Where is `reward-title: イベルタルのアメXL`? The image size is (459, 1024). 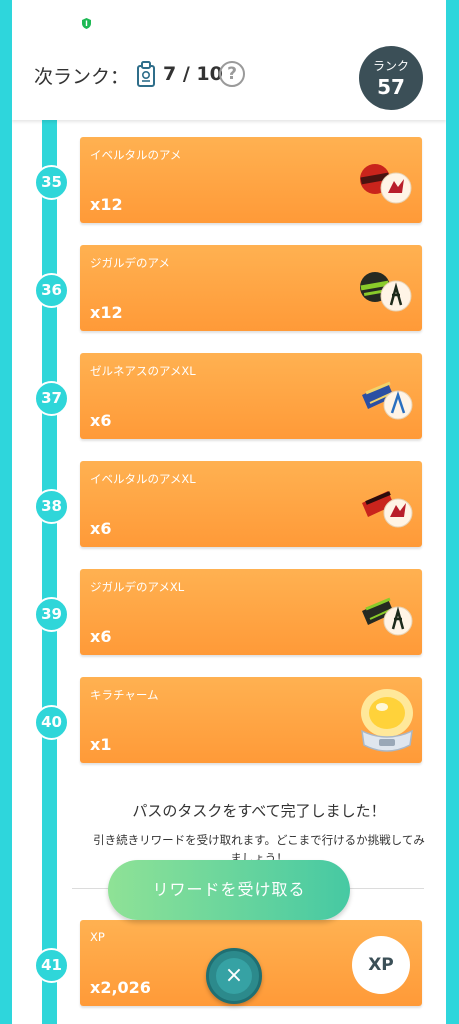
reward-title: イベルタルのアメXL is located at coordinates (143, 479).